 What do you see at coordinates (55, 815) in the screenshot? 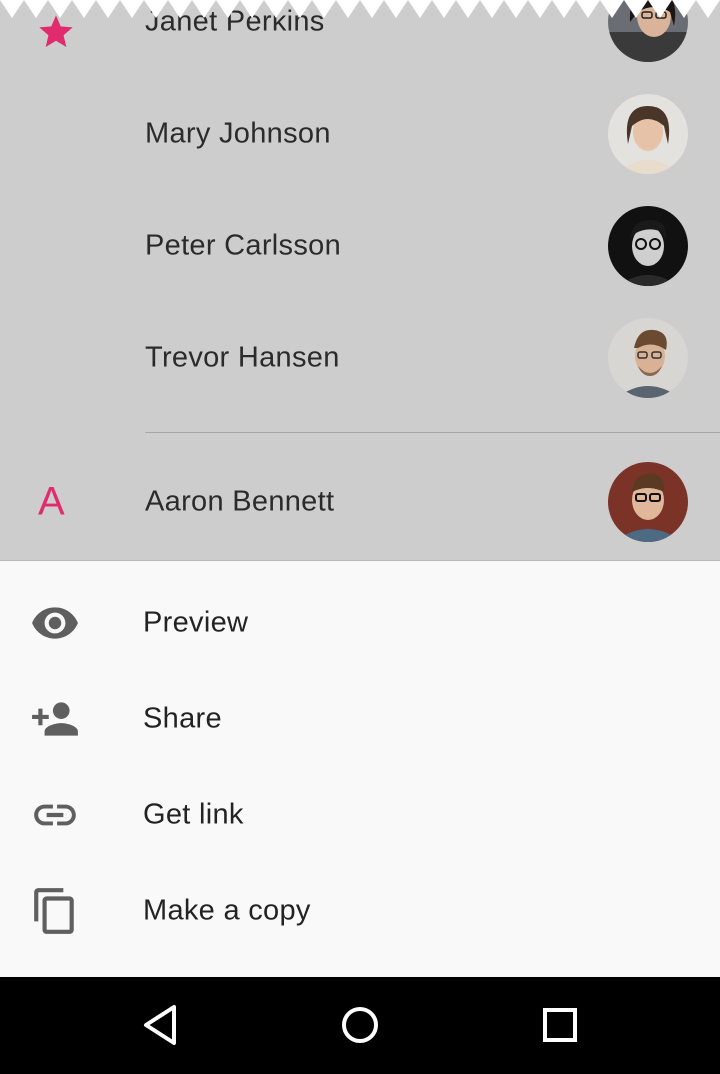
I see `link-icon` at bounding box center [55, 815].